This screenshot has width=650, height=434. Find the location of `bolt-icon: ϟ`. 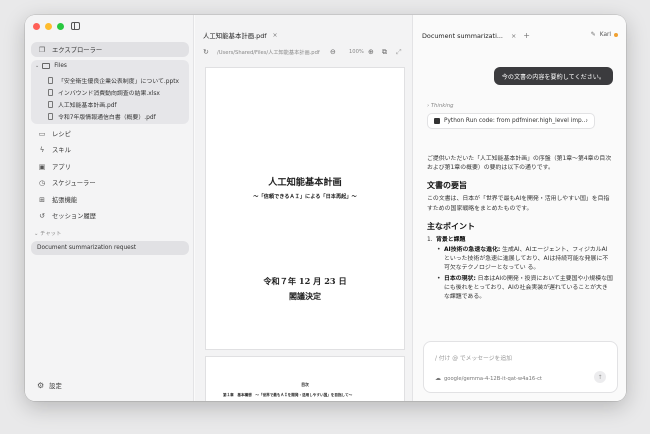

bolt-icon: ϟ is located at coordinates (42, 149).